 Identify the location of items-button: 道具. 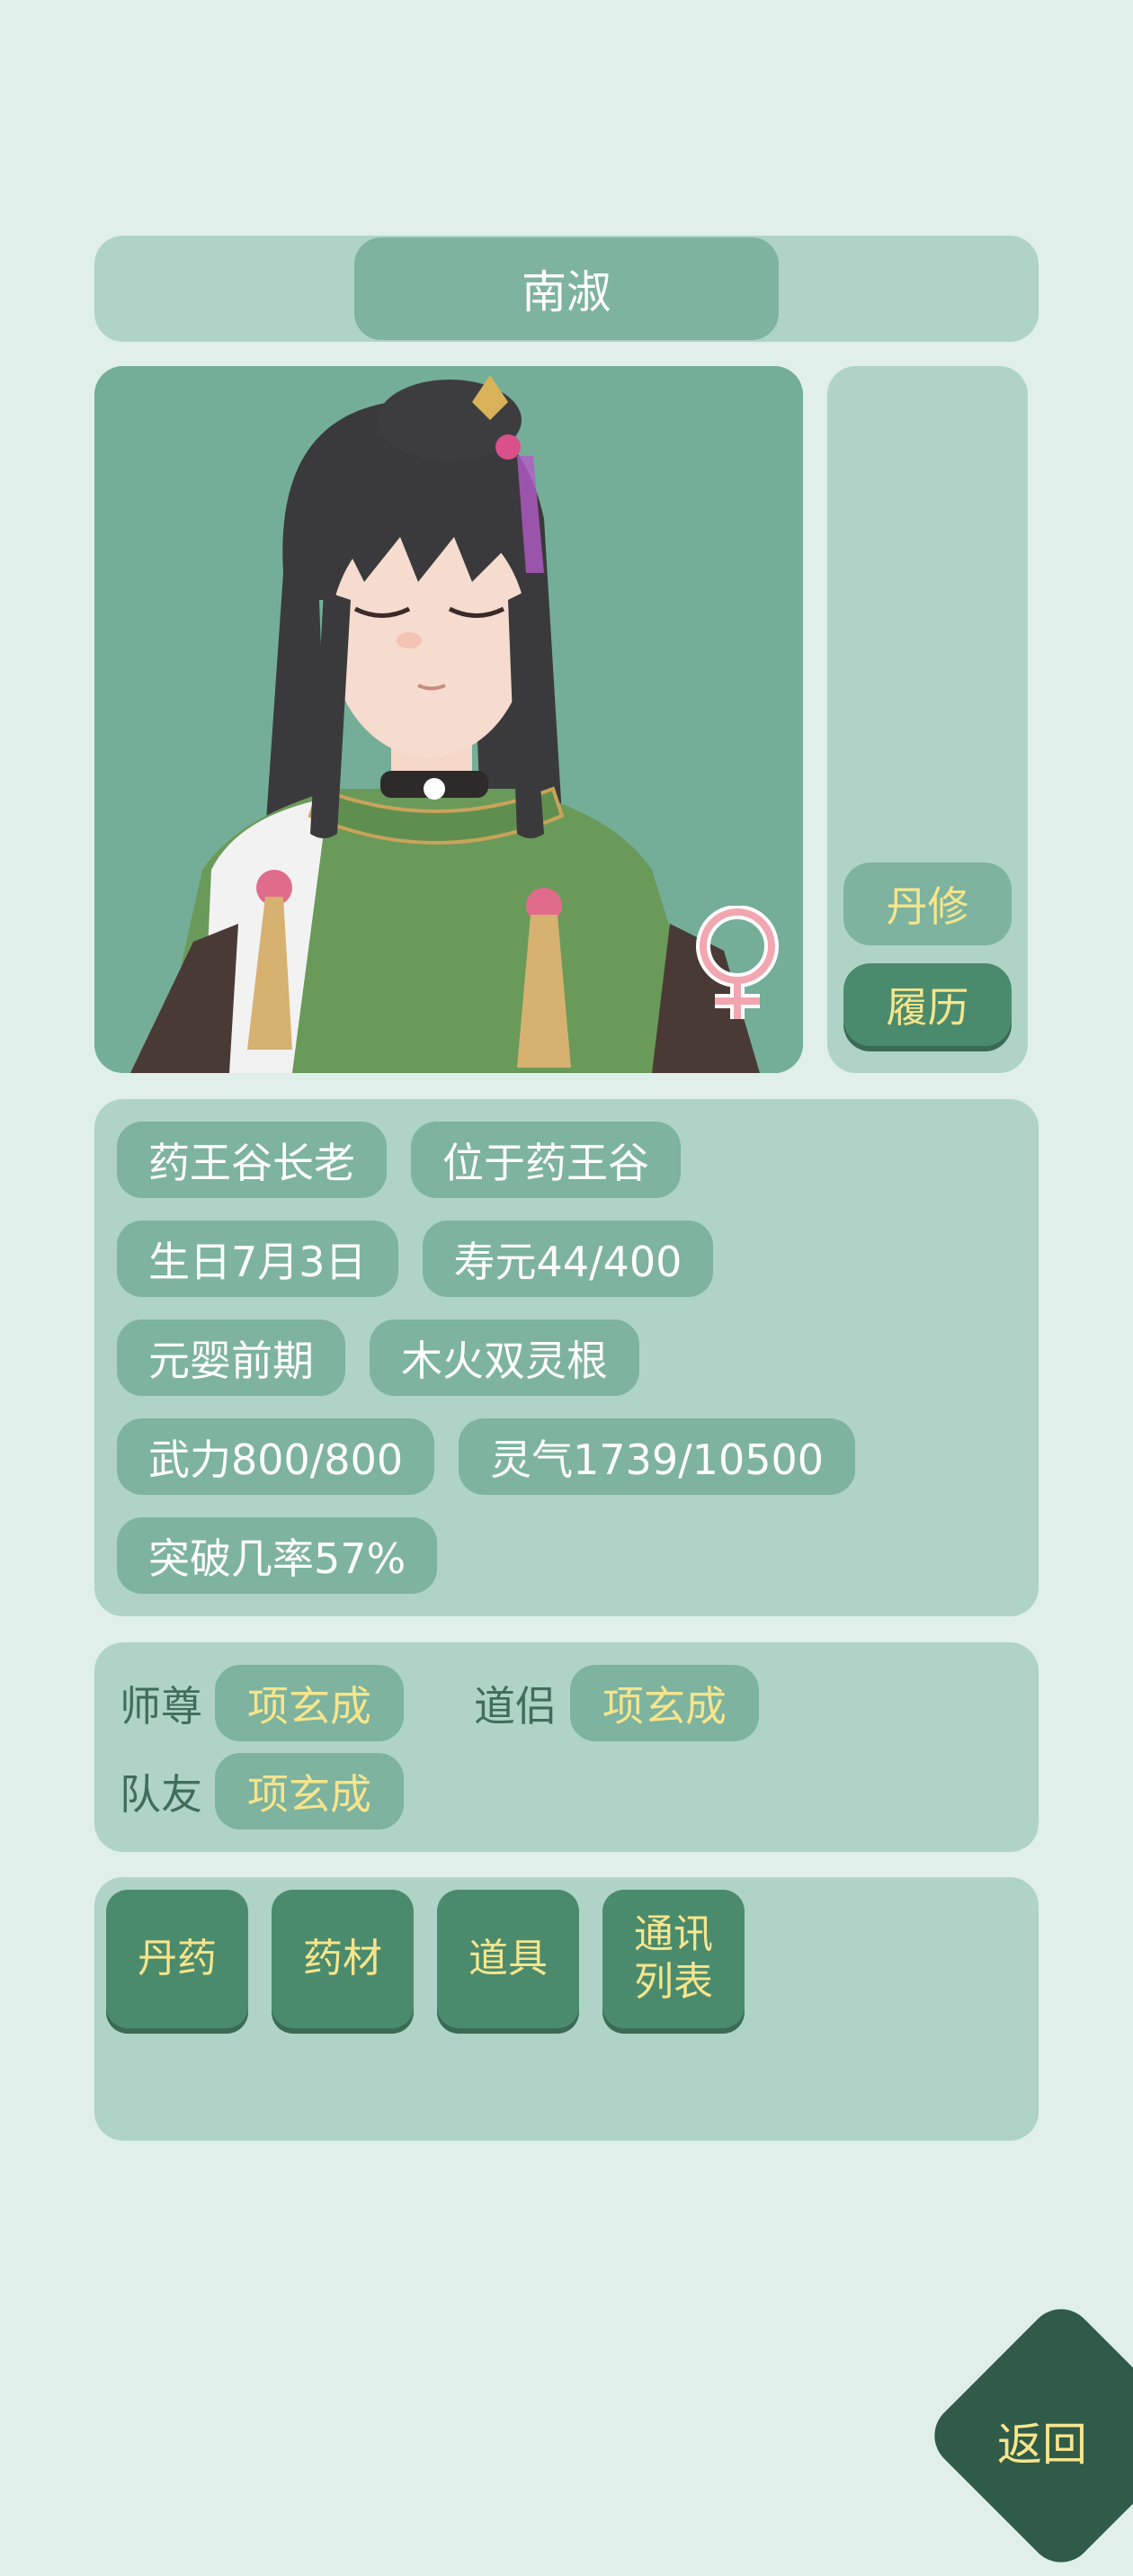
(508, 1959).